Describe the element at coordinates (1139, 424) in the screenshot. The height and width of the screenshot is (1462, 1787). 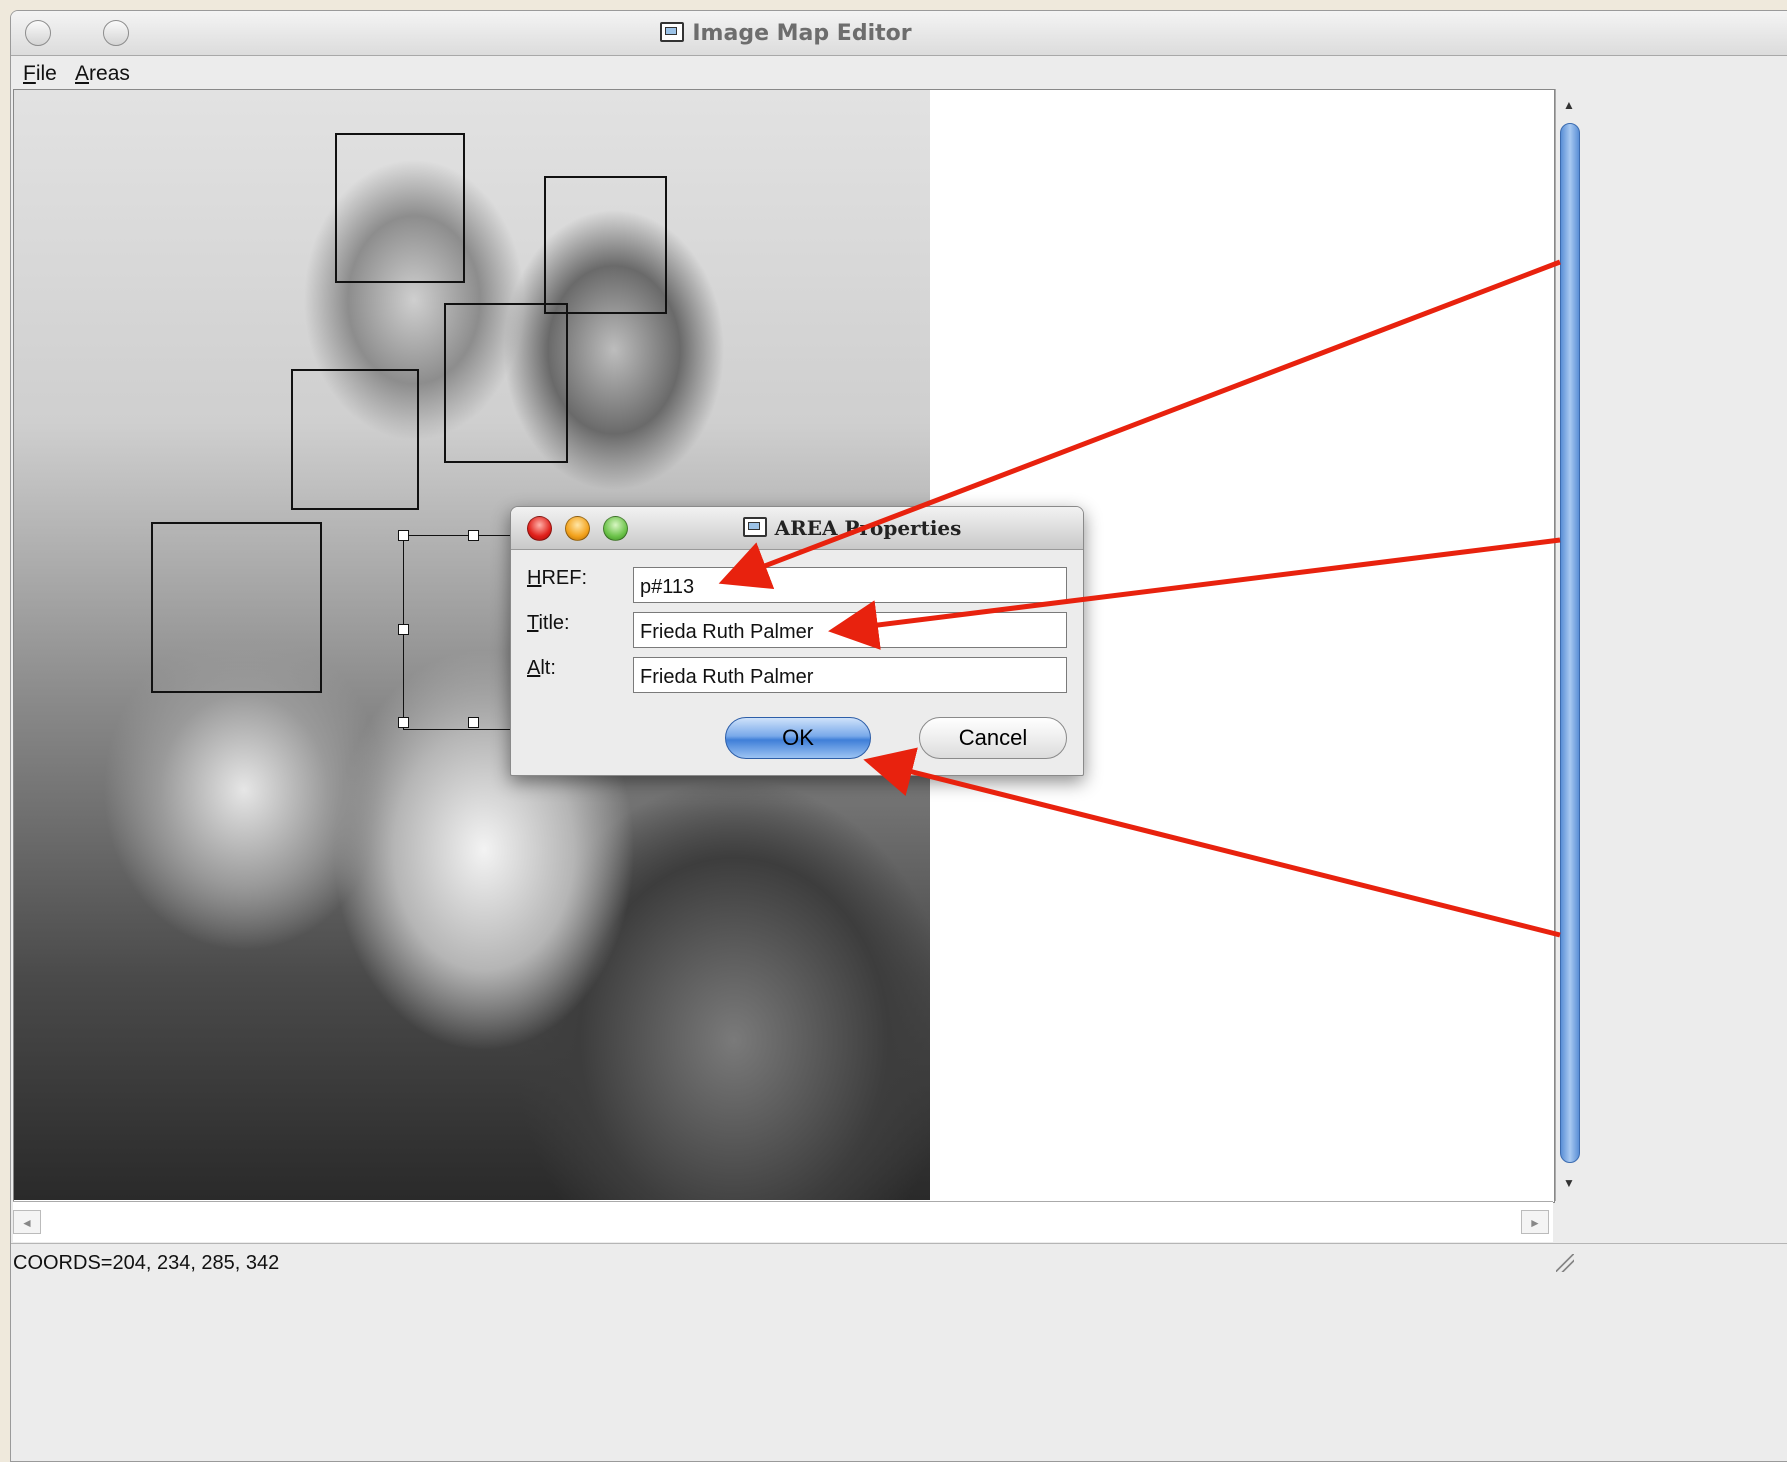
I see `annotation-arrow-href` at that location.